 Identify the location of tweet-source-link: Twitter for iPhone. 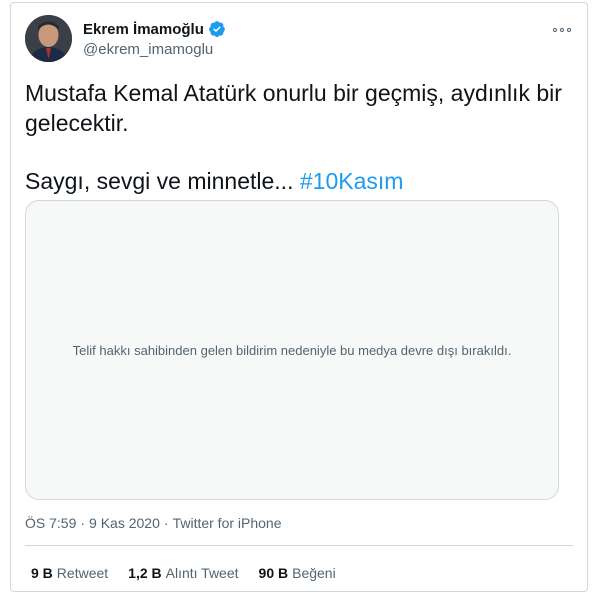
(227, 523).